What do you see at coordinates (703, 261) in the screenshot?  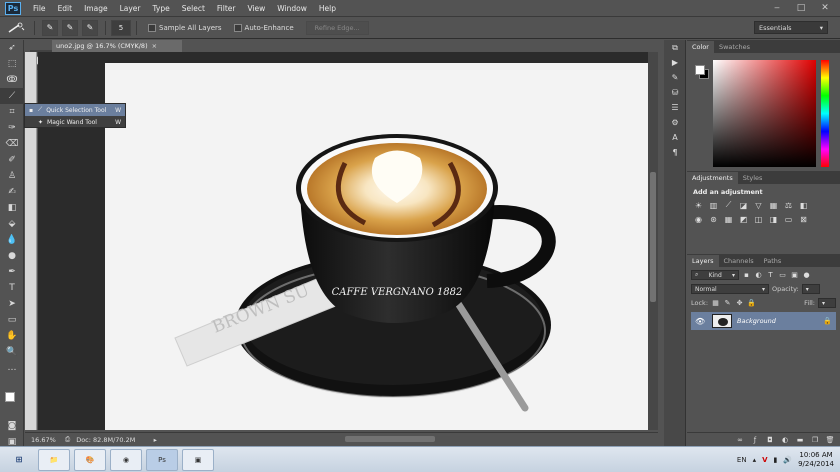 I see `tab-layers: Layers` at bounding box center [703, 261].